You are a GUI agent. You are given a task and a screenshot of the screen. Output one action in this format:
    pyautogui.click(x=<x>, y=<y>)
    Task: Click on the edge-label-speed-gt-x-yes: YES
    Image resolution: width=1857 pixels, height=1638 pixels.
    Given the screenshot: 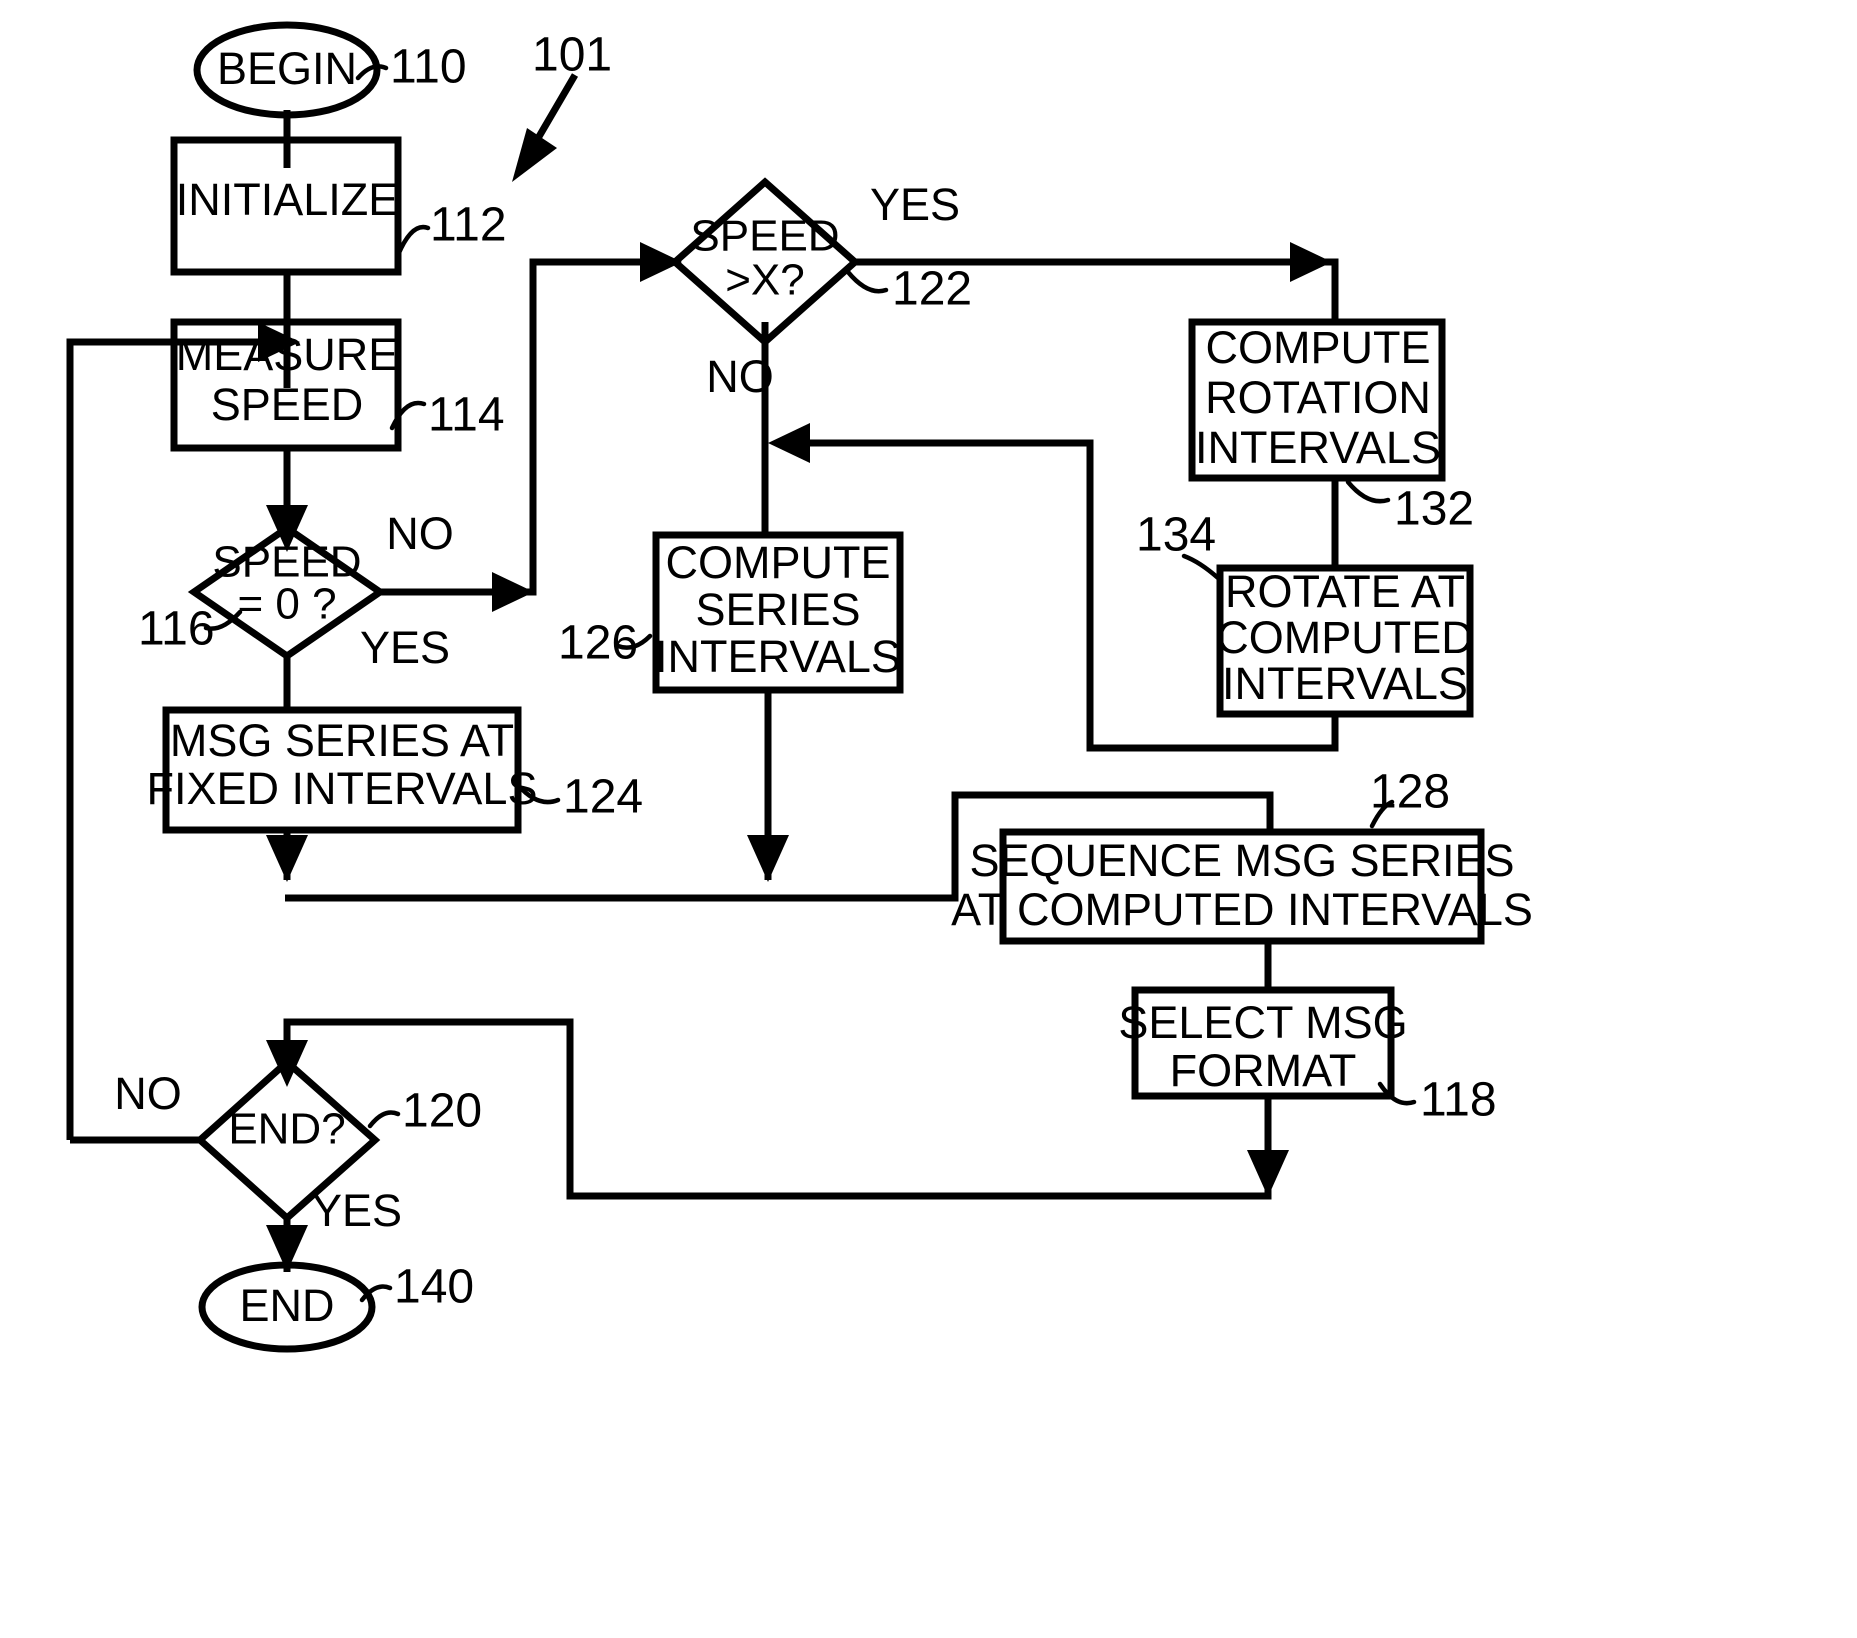 What is the action you would take?
    pyautogui.click(x=915, y=204)
    